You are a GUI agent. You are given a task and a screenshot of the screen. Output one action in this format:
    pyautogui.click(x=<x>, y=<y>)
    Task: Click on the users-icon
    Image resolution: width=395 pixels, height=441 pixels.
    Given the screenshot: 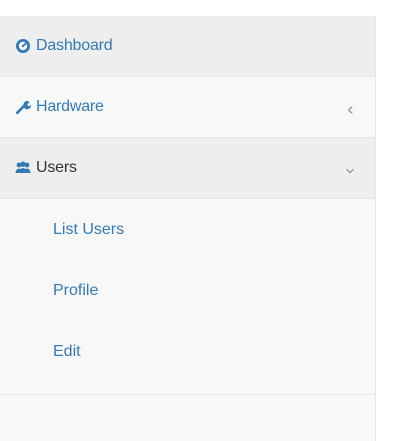 What is the action you would take?
    pyautogui.click(x=23, y=168)
    